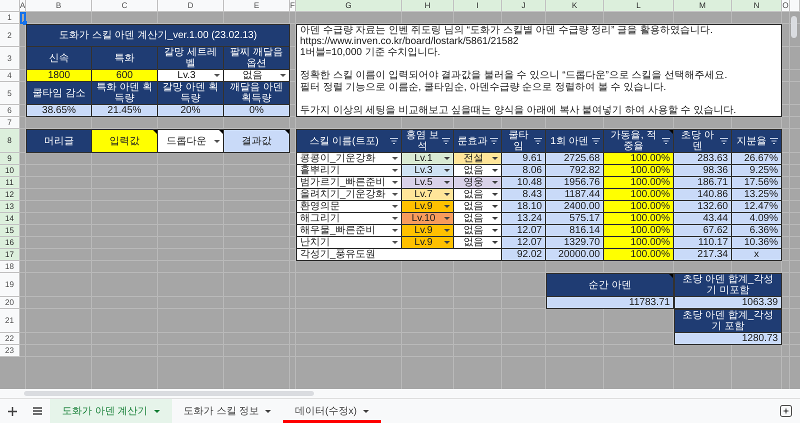  Describe the element at coordinates (125, 76) in the screenshot. I see `stat-input: 600` at that location.